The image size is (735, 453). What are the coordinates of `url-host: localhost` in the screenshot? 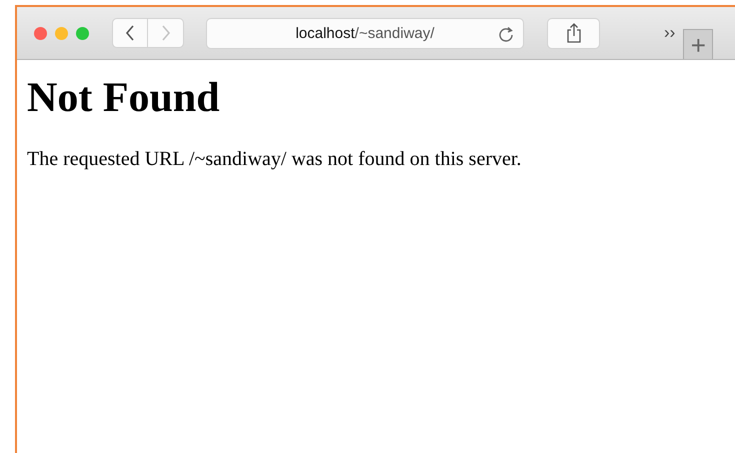 It's located at (325, 33).